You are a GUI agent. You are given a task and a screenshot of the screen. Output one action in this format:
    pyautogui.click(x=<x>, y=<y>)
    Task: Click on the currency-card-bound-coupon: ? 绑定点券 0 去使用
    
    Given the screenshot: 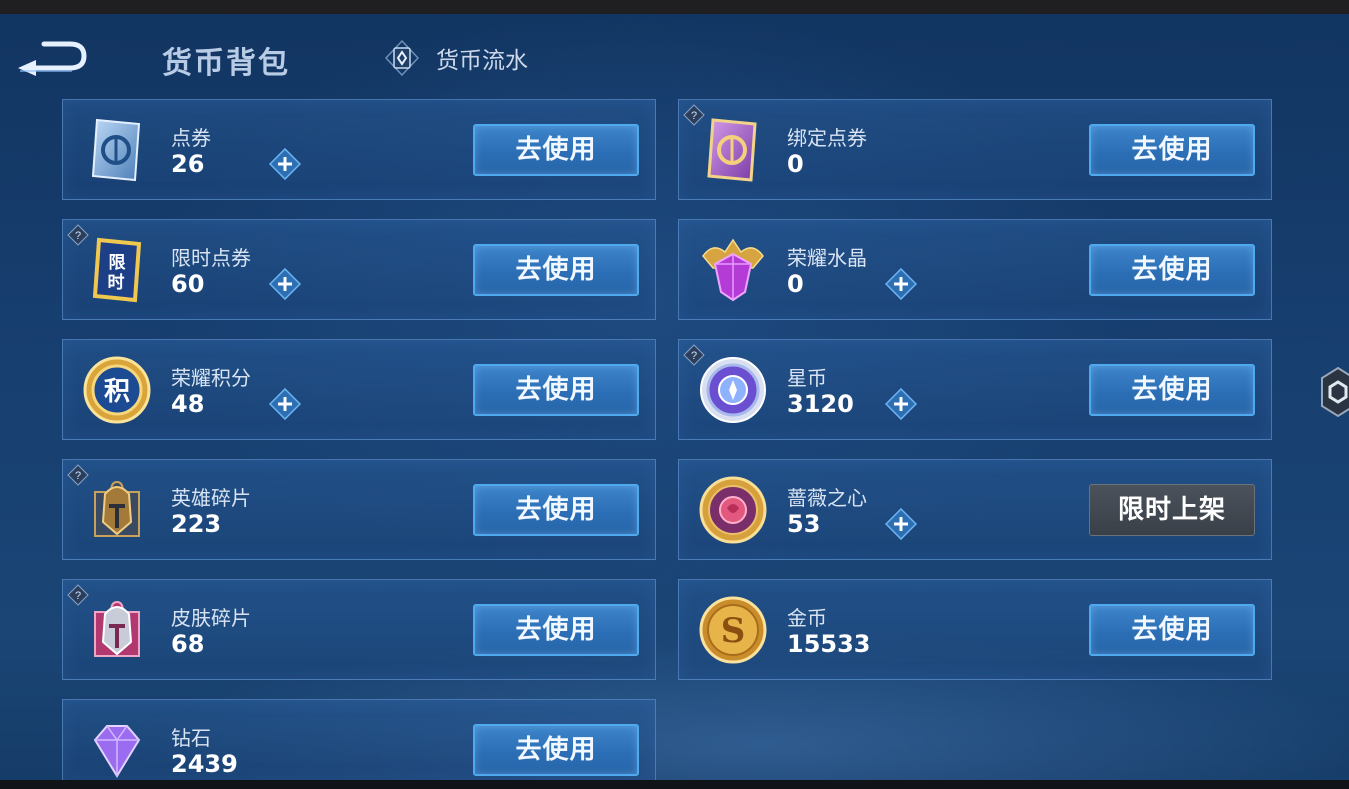 What is the action you would take?
    pyautogui.click(x=975, y=149)
    